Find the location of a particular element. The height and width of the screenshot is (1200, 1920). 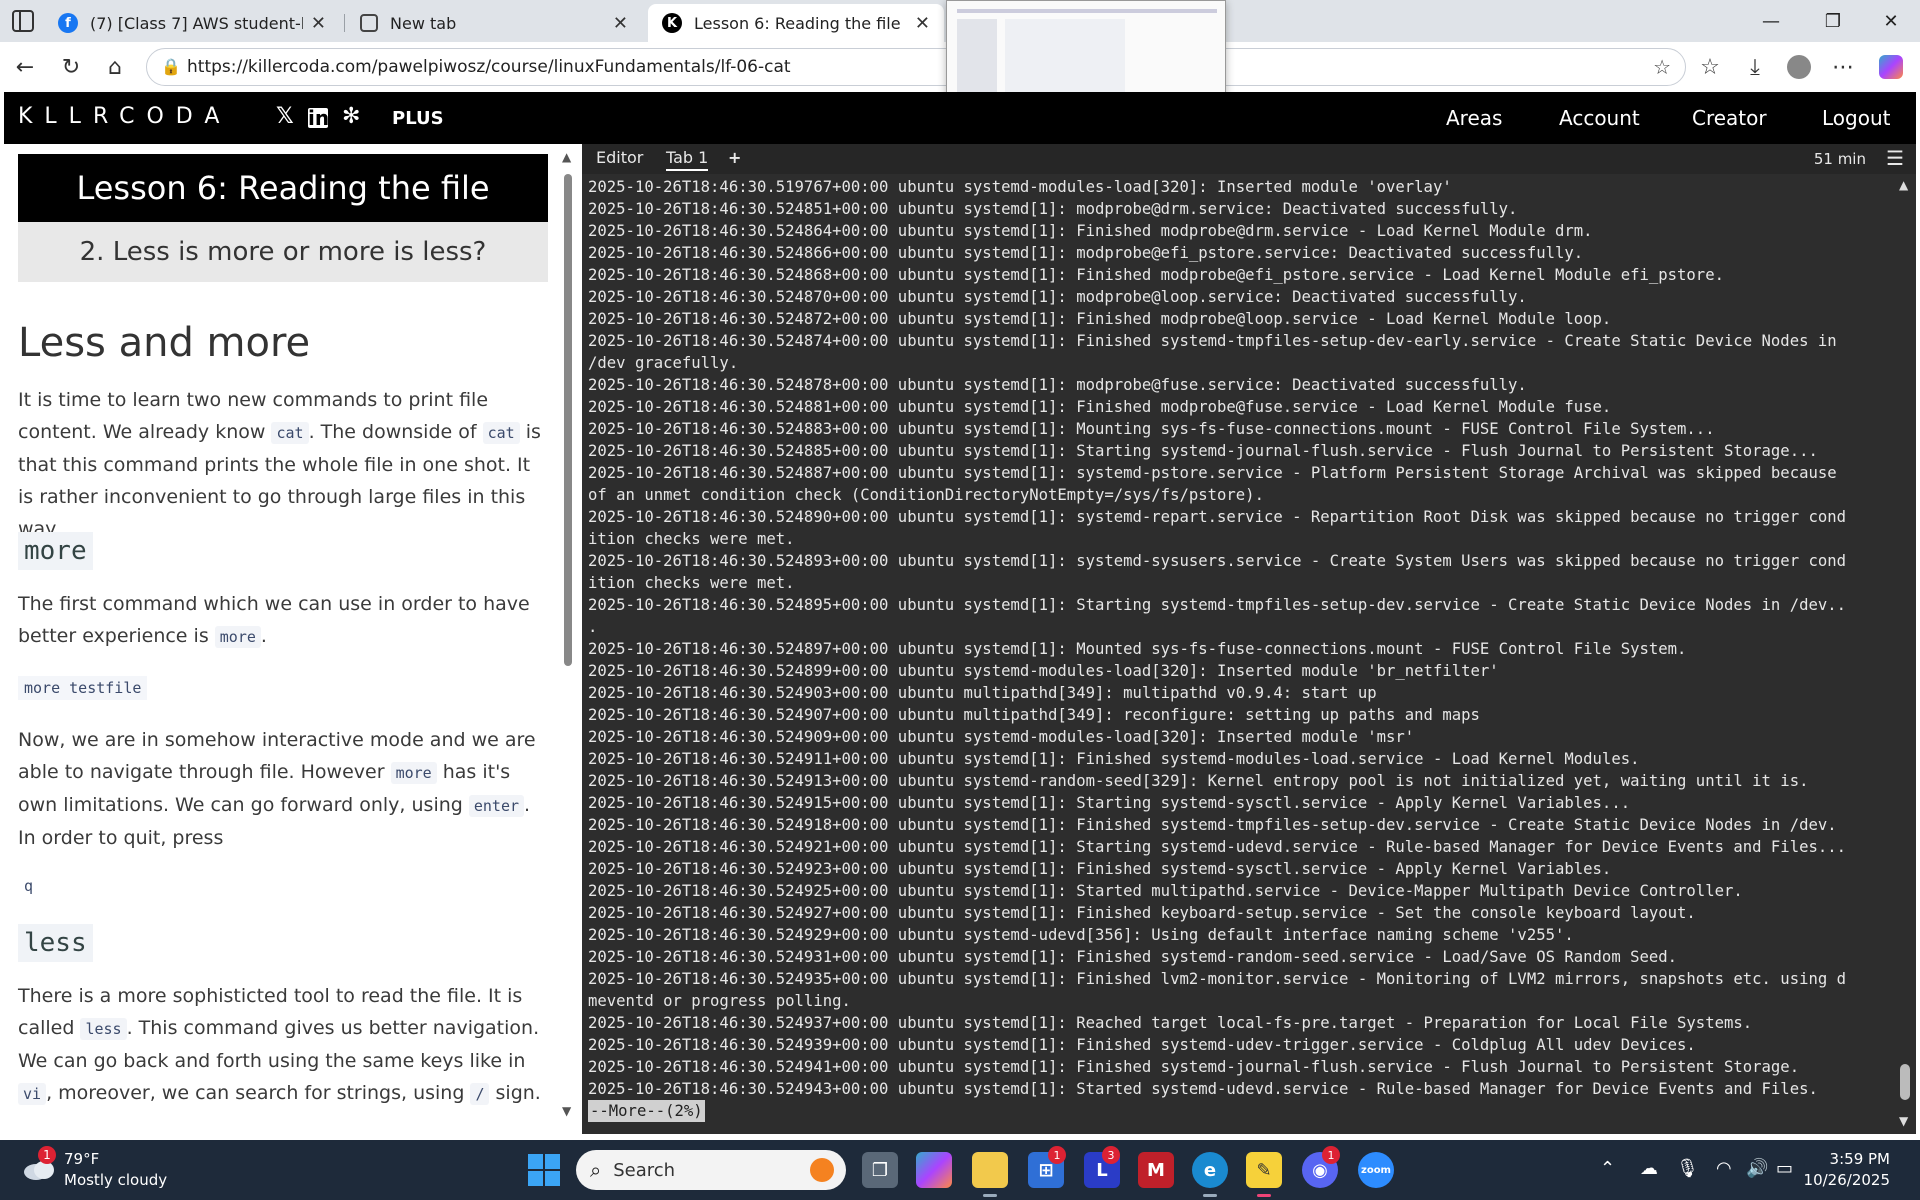

back-arrow-icon: ← is located at coordinates (25, 67).